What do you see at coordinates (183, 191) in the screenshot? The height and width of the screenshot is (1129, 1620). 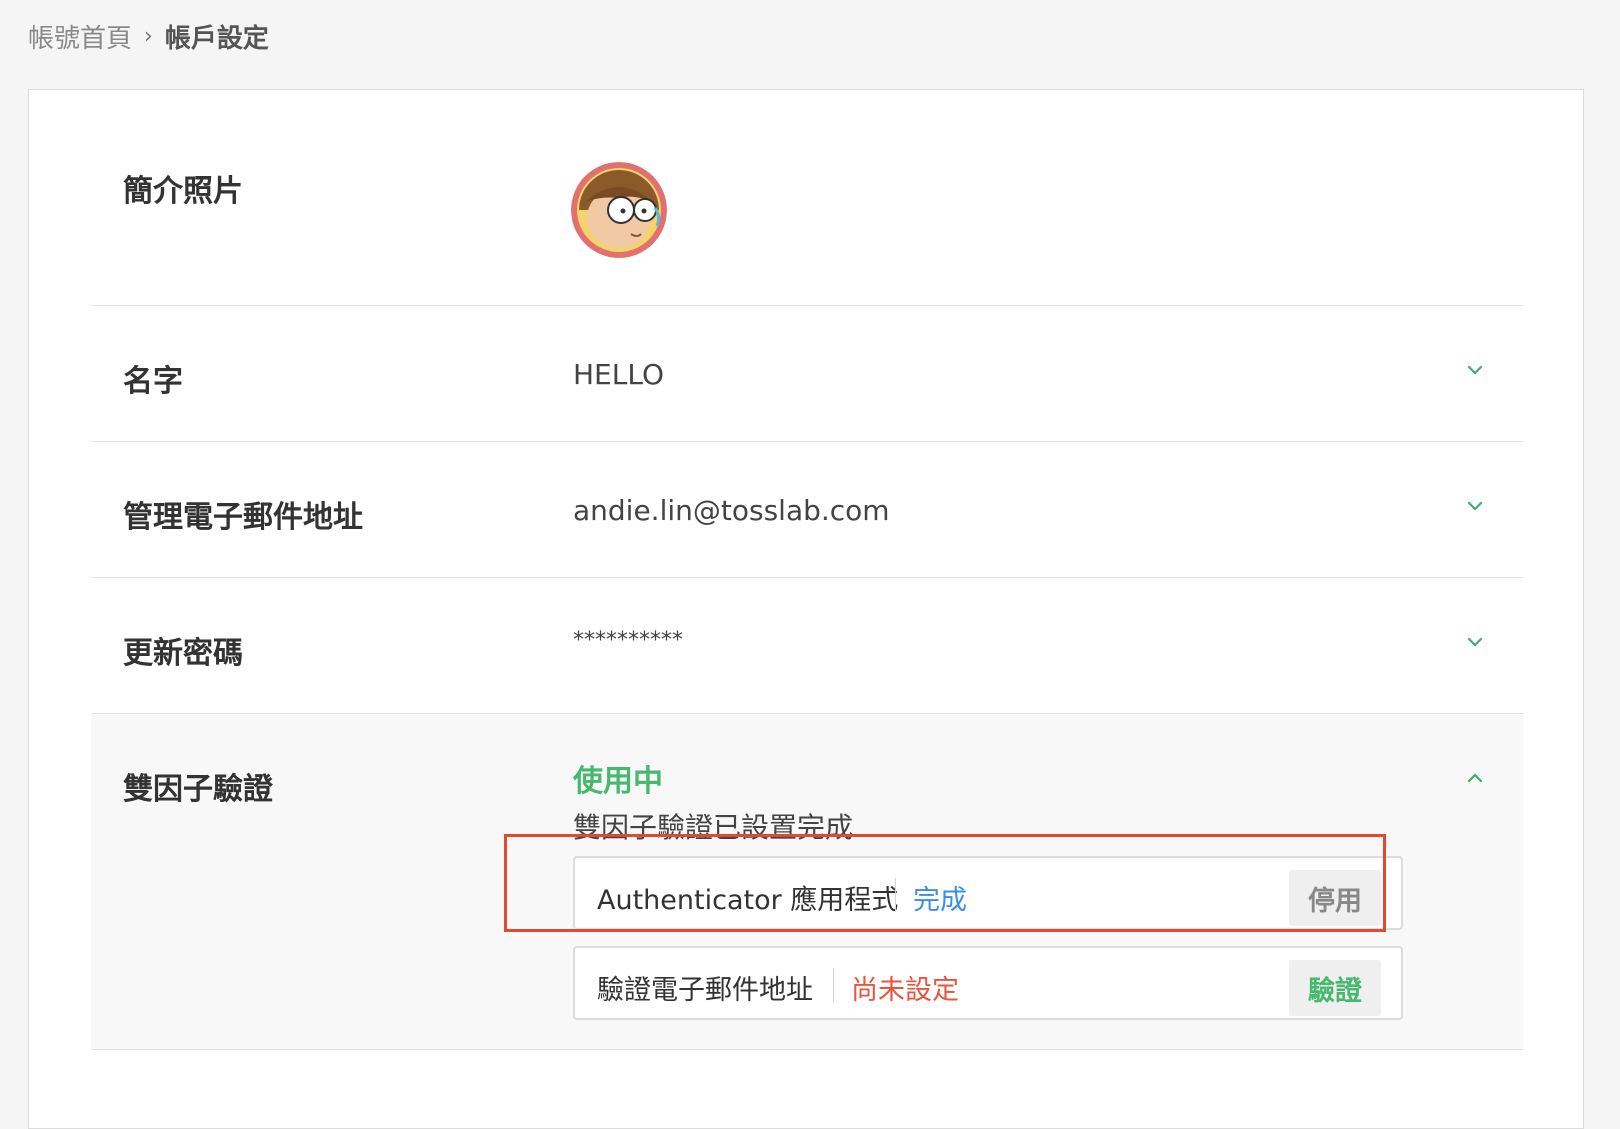 I see `profile-photo-label: 簡介照片` at bounding box center [183, 191].